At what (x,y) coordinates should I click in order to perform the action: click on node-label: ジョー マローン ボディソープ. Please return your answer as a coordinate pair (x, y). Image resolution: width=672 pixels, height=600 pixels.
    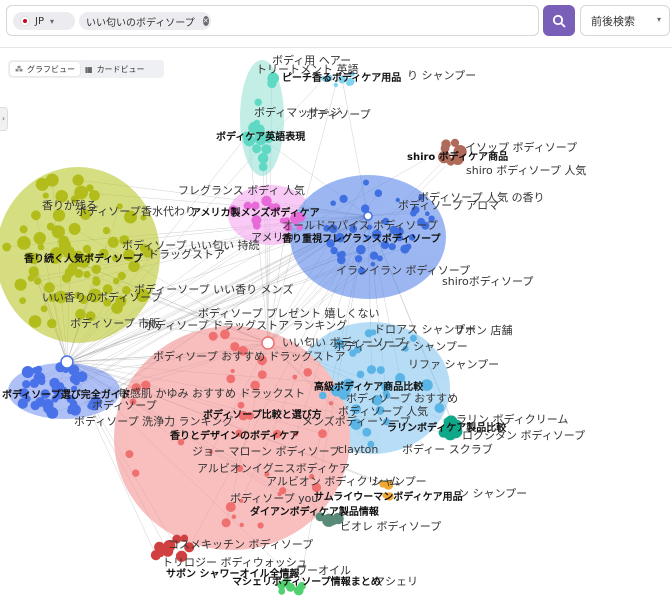
    Looking at the image, I should click on (266, 451).